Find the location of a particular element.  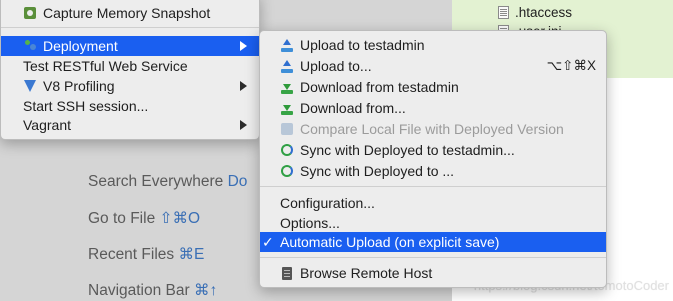

upload-icon is located at coordinates (287, 45).